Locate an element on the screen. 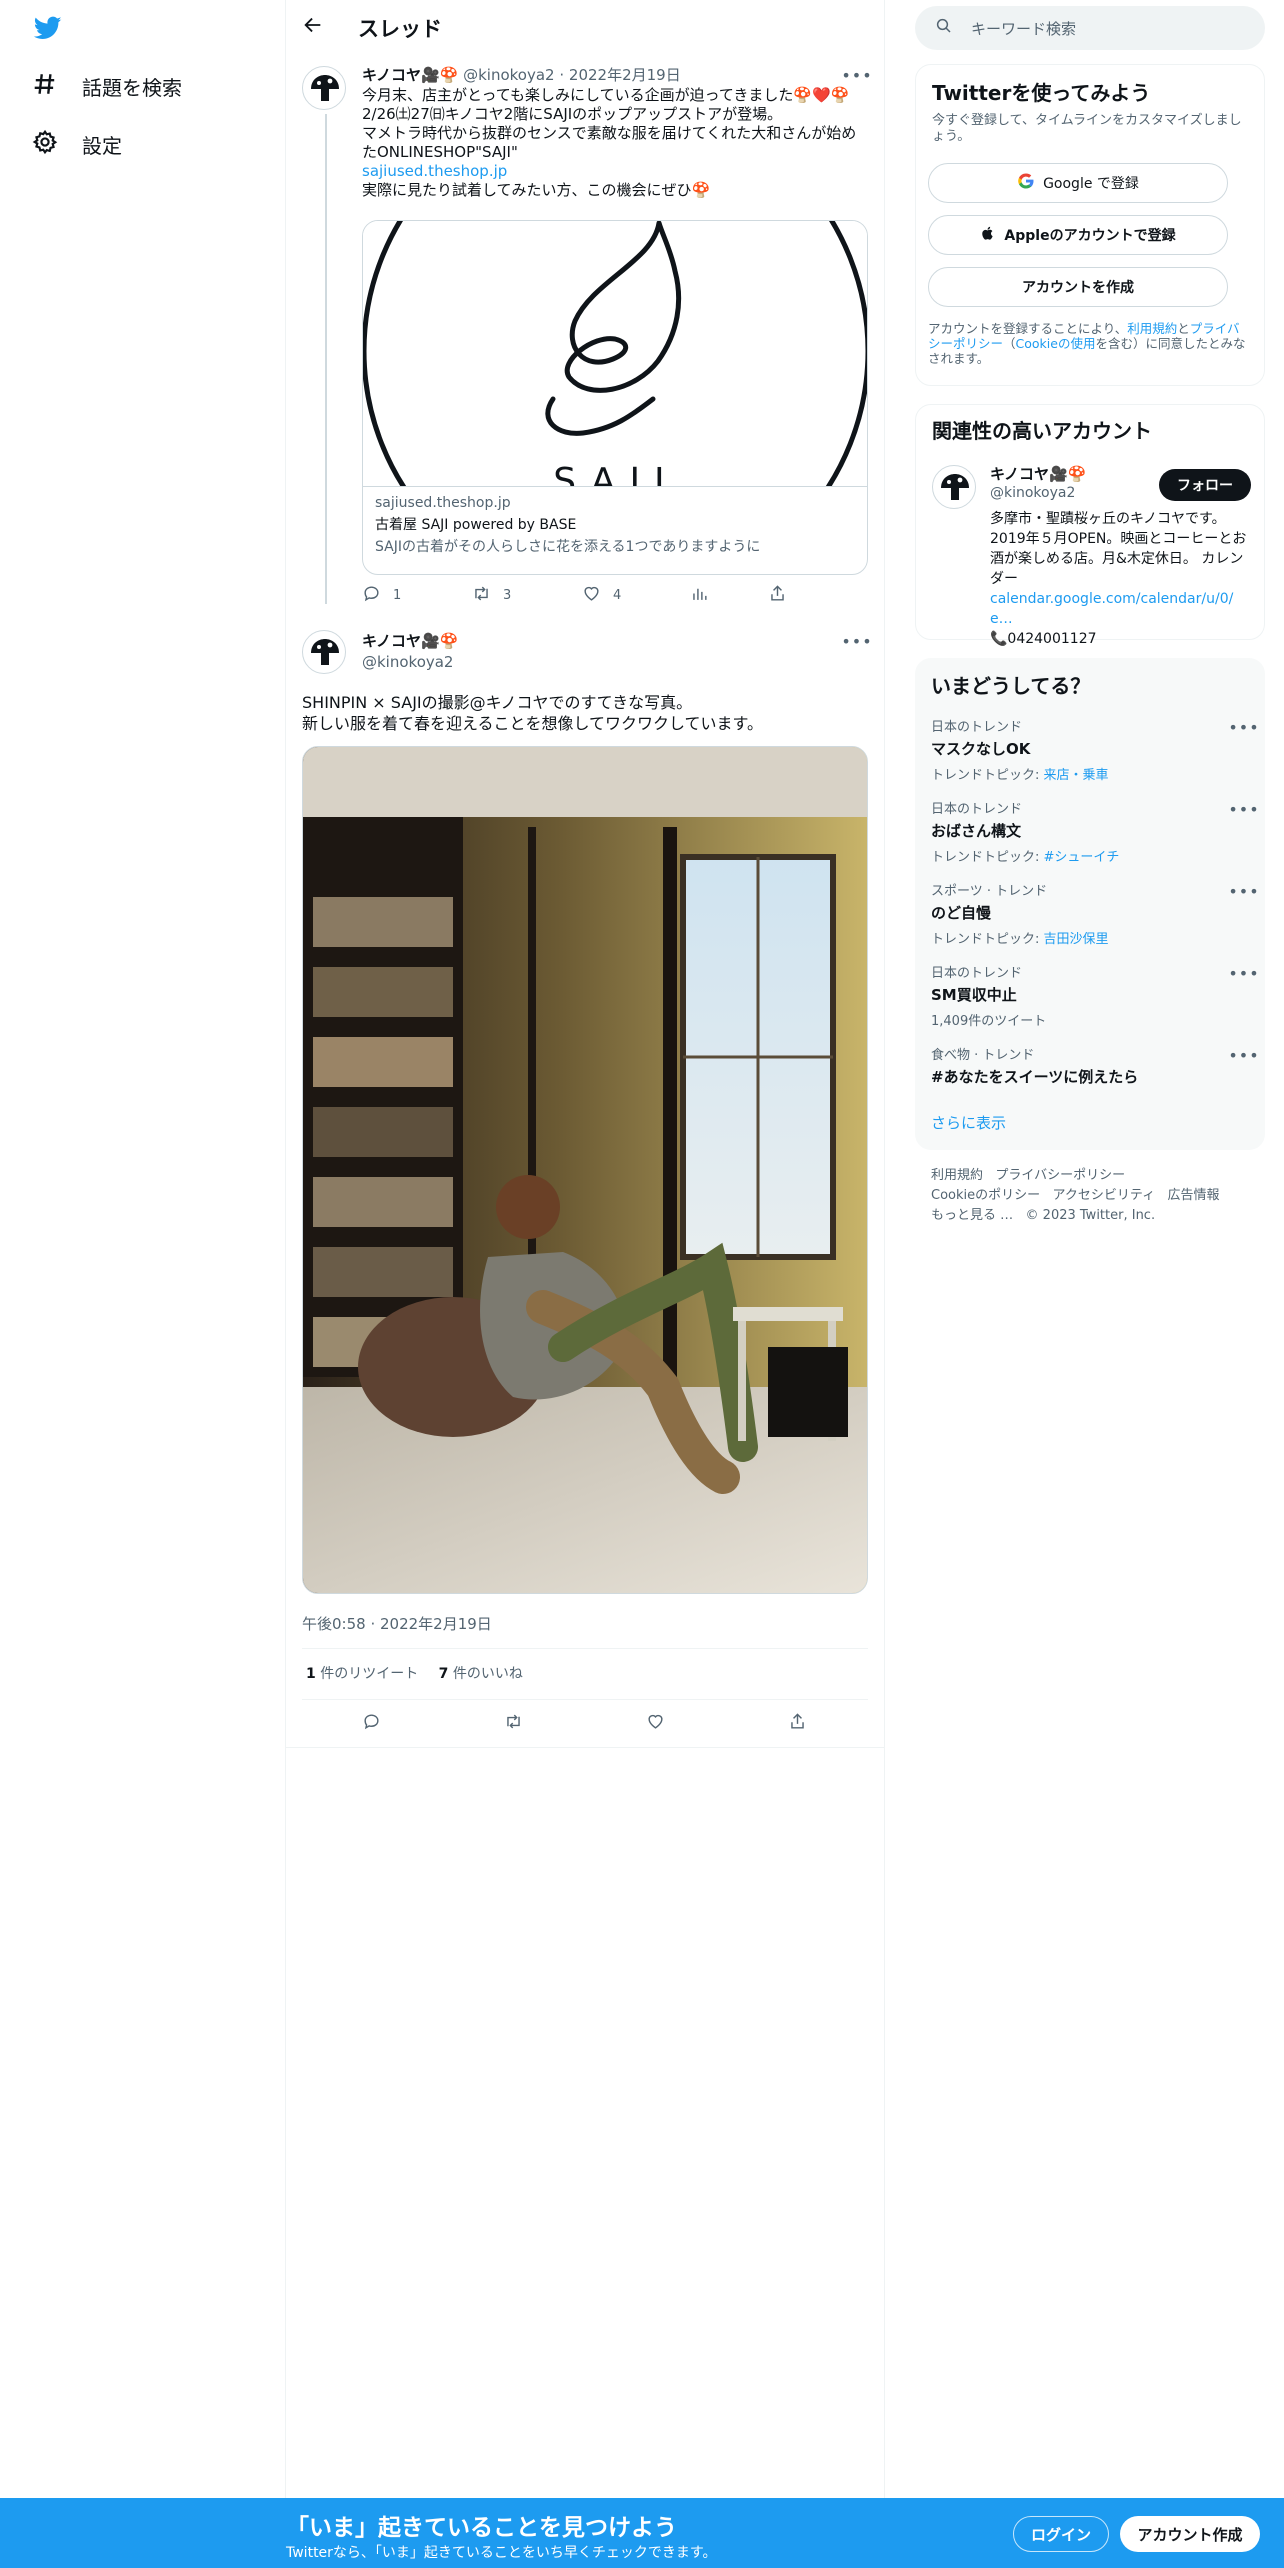 The width and height of the screenshot is (1284, 2568). tweet-link: sajiused.theshop.jp is located at coordinates (434, 171).